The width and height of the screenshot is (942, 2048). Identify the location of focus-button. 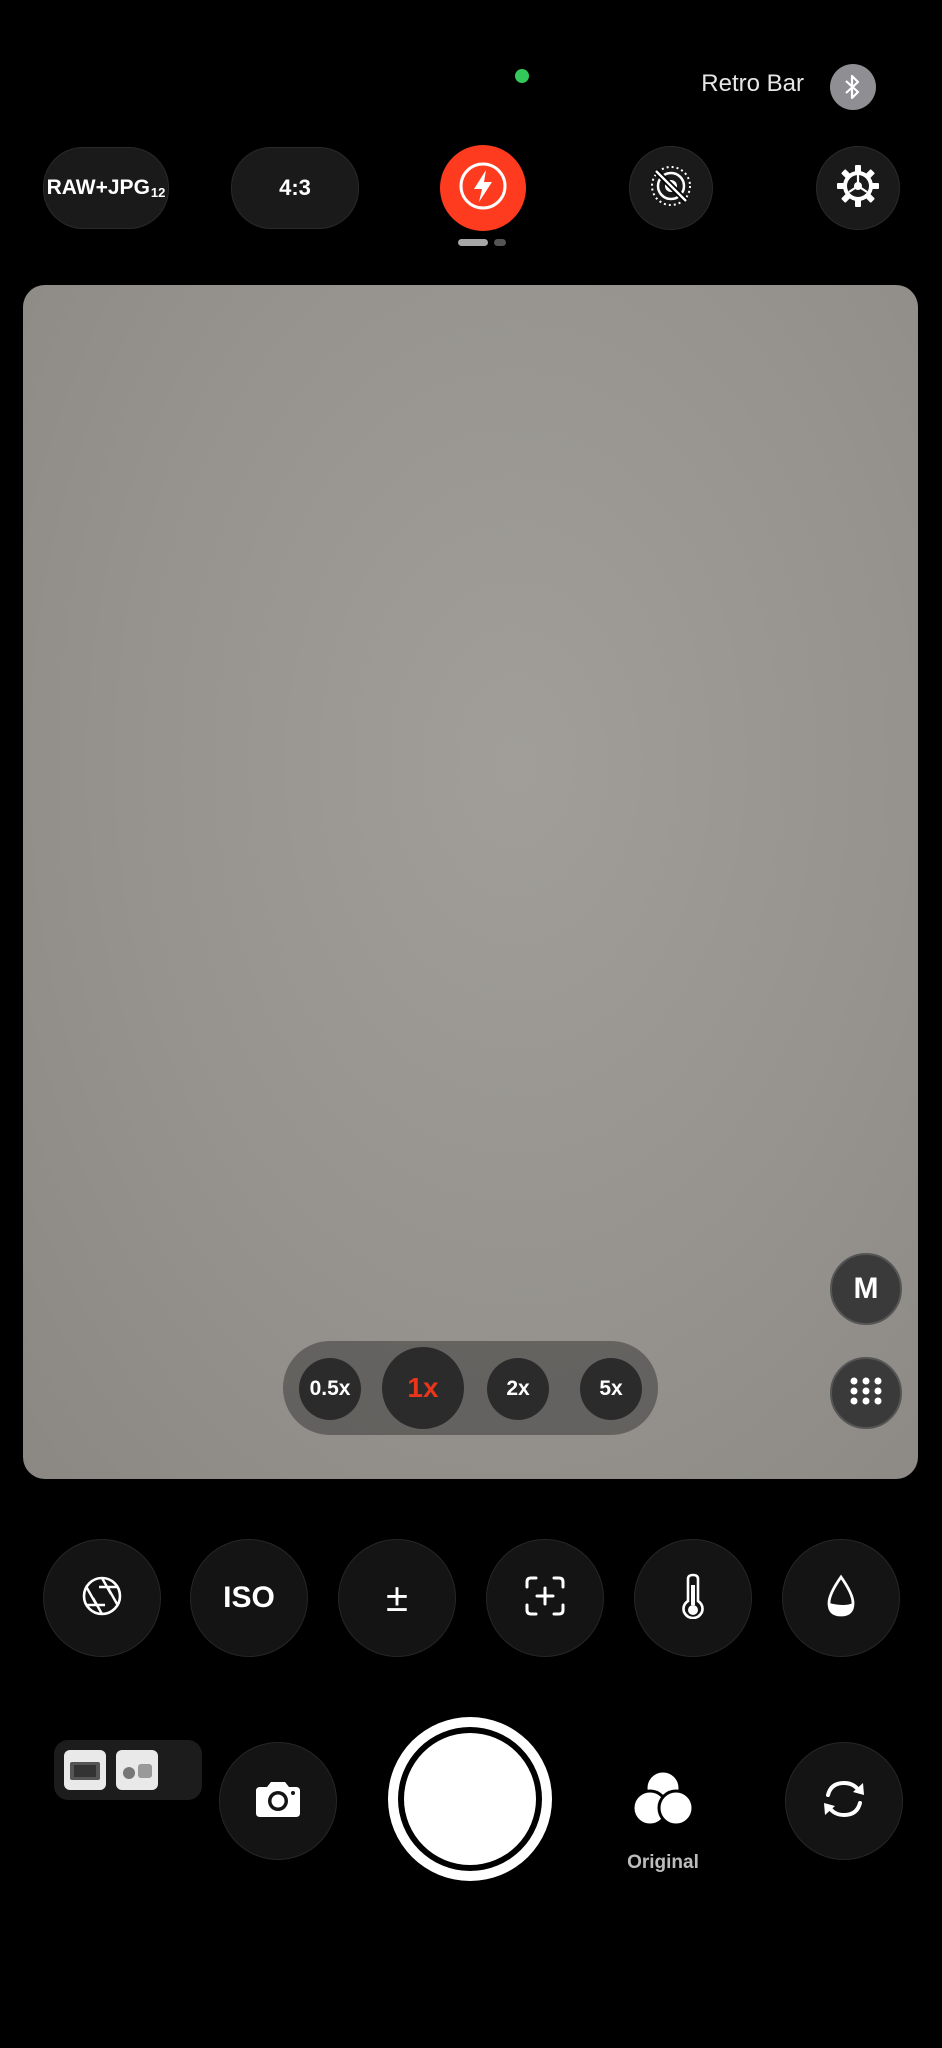
(545, 1598).